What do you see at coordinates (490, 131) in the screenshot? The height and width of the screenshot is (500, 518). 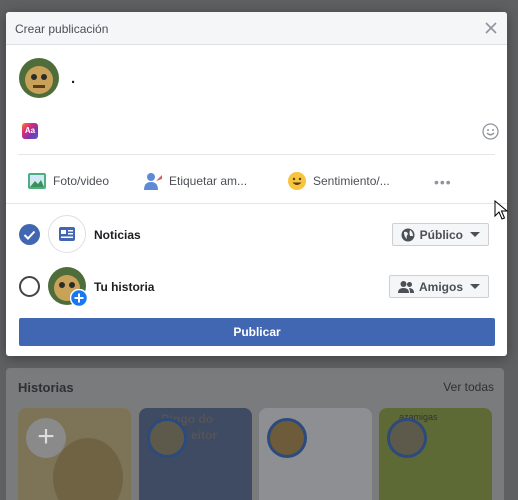 I see `emoji-icon` at bounding box center [490, 131].